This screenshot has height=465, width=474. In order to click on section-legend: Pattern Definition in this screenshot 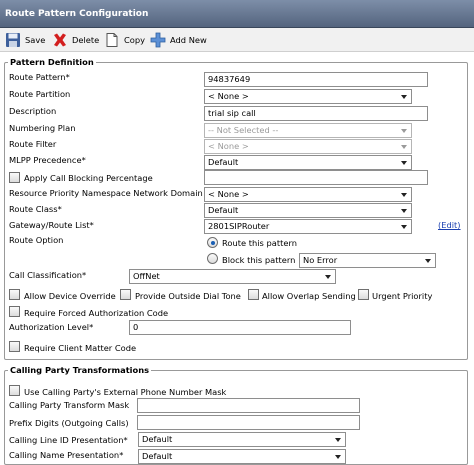, I will do `click(52, 62)`.